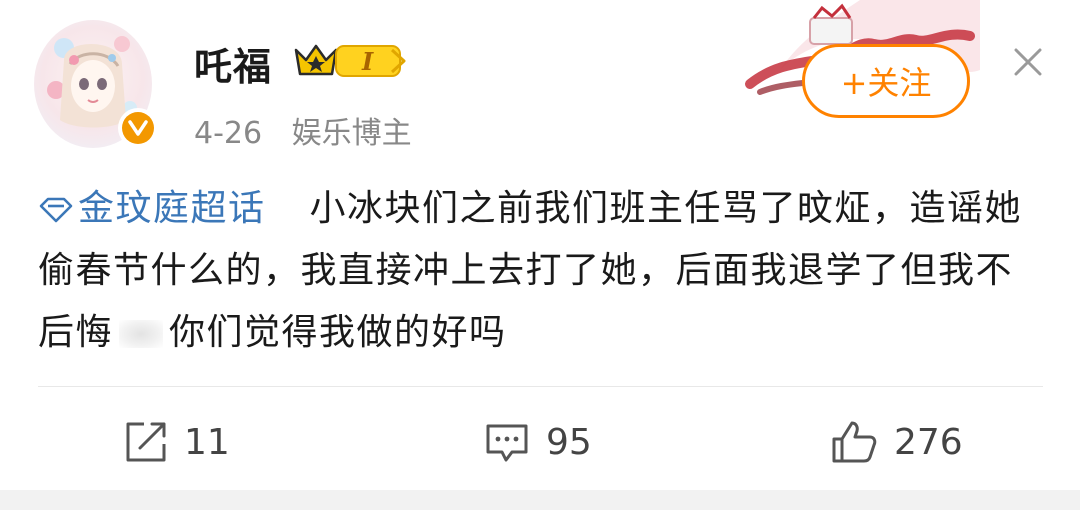 The height and width of the screenshot is (510, 1080). I want to click on follow-label: +关注, so click(886, 83).